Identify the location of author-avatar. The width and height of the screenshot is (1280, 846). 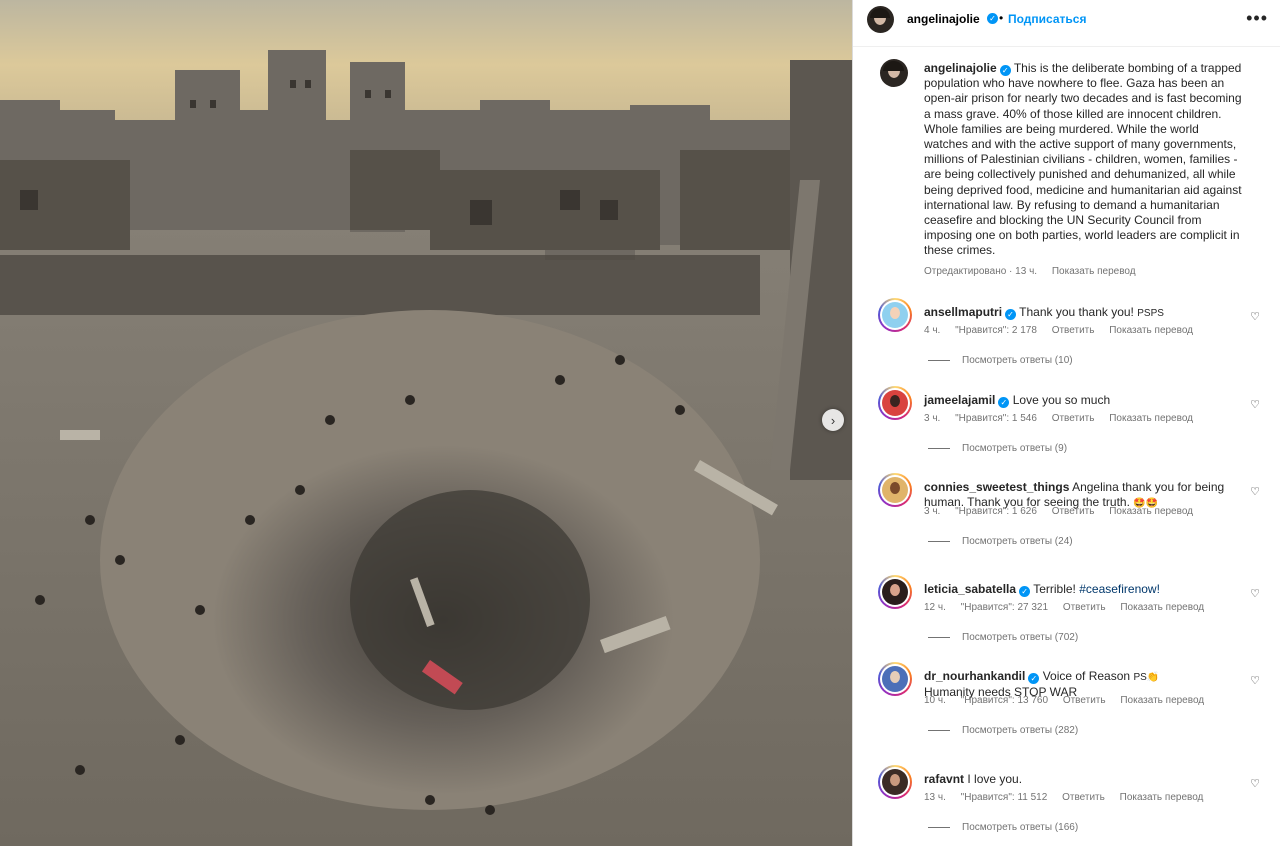
(880, 19).